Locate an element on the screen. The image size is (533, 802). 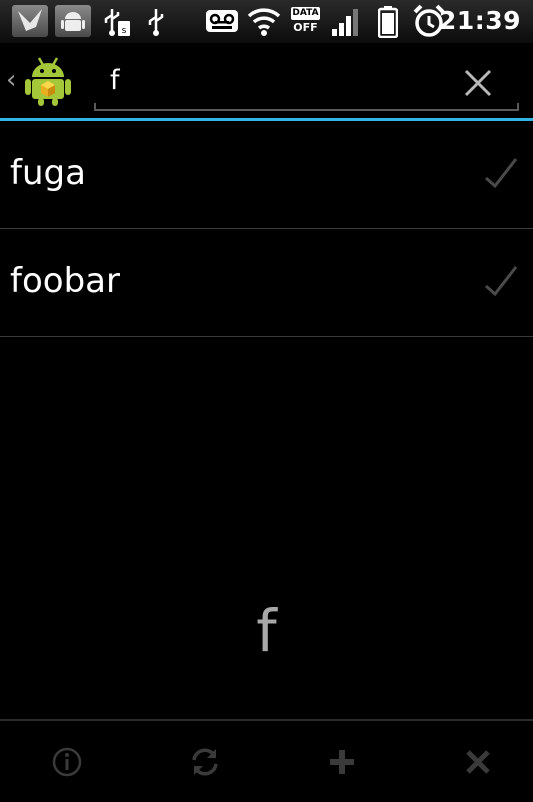
list-item-label: foobar is located at coordinates (65, 281).